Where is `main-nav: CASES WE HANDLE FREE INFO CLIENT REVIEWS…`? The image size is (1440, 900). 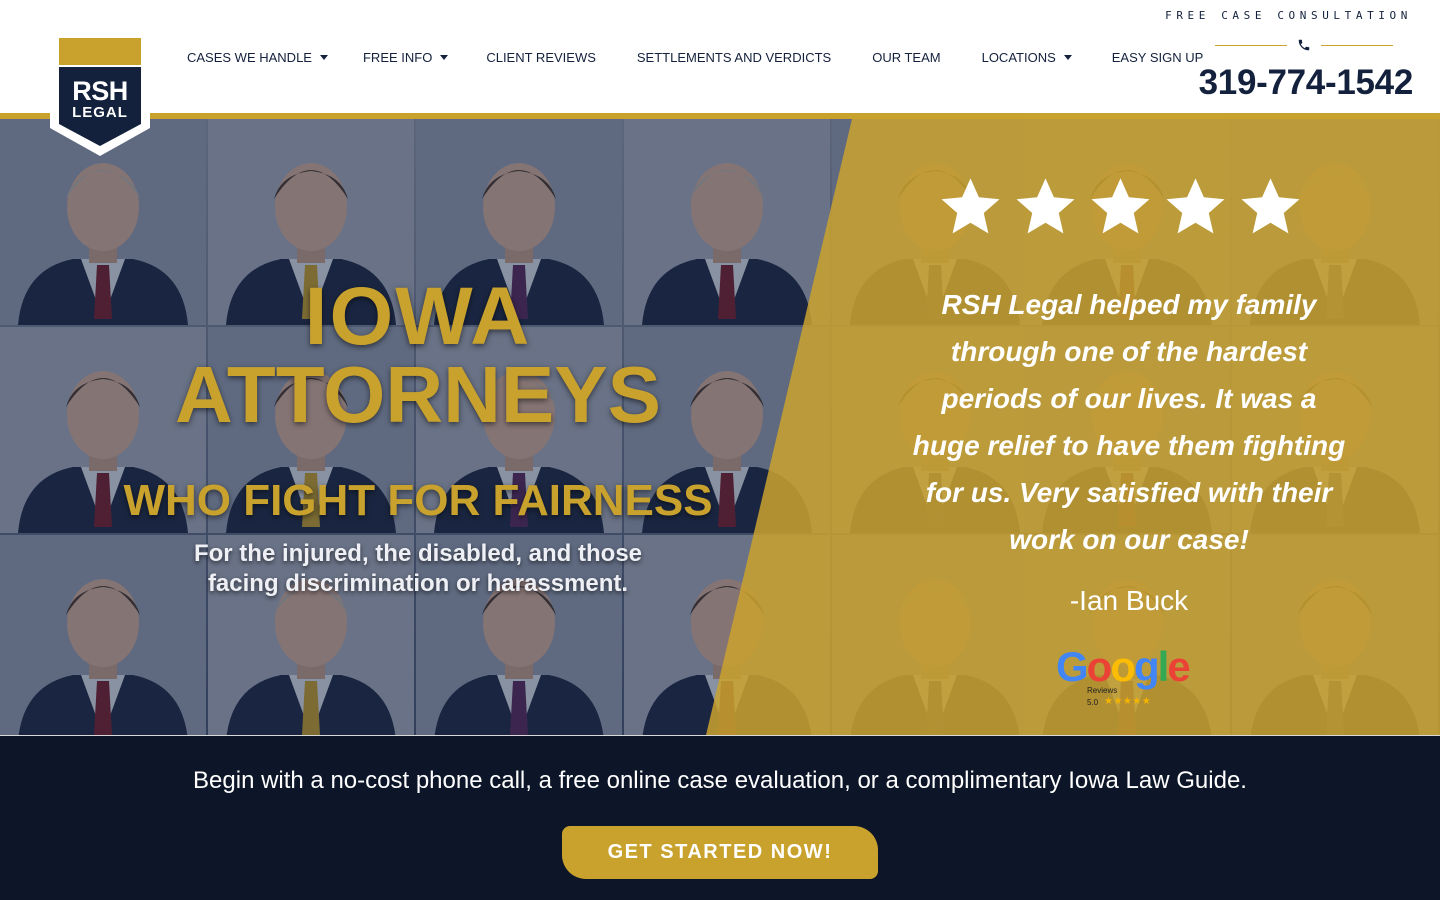
main-nav: CASES WE HANDLE FREE INFO CLIENT REVIEWS… is located at coordinates (695, 57).